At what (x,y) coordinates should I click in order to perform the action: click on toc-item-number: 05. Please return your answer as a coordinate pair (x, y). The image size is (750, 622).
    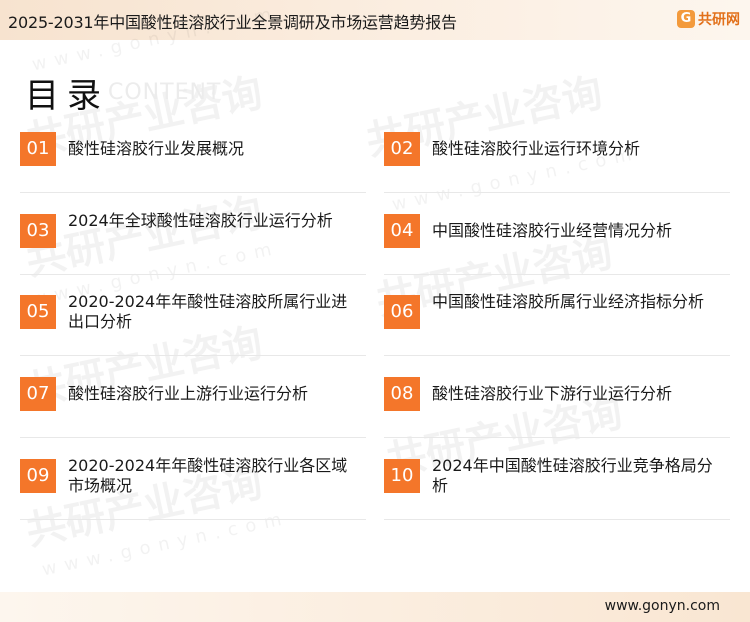
    Looking at the image, I should click on (38, 312).